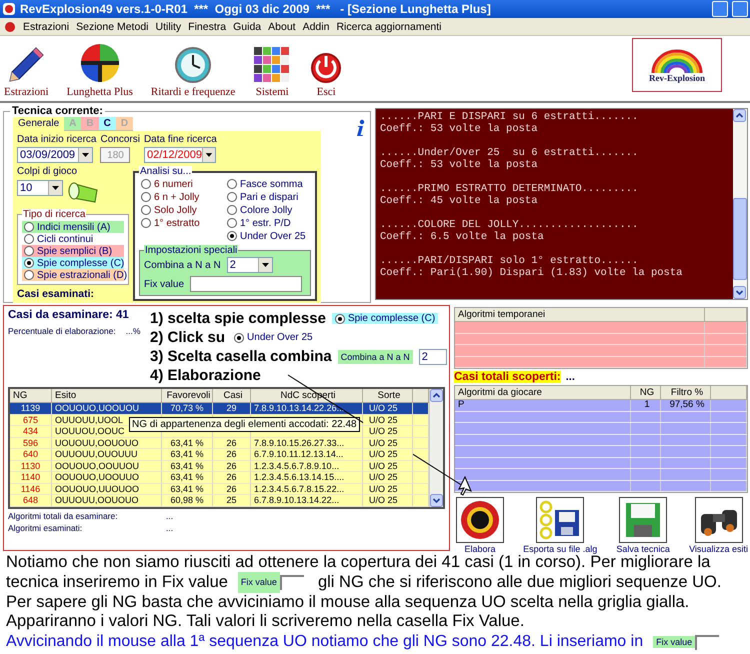 This screenshot has width=750, height=654. I want to click on group-title: Tipo di ricerca, so click(54, 214).